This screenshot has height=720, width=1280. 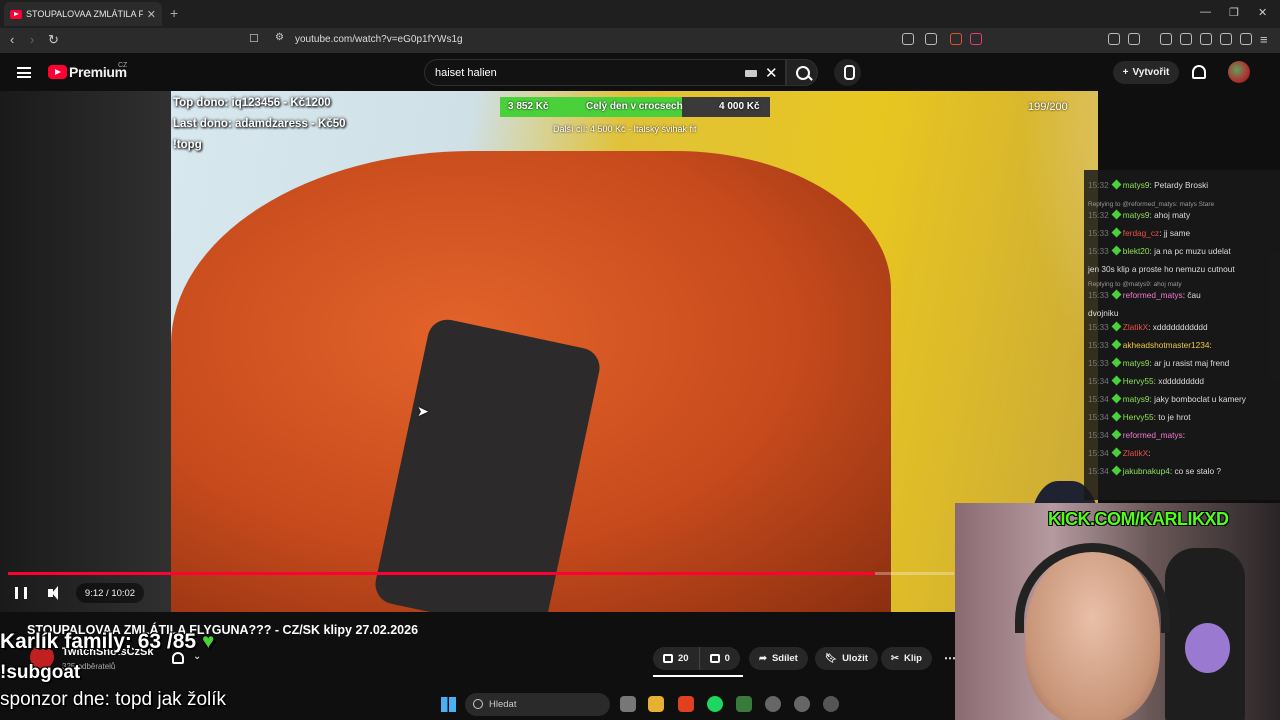 What do you see at coordinates (802, 72) in the screenshot?
I see `search-button` at bounding box center [802, 72].